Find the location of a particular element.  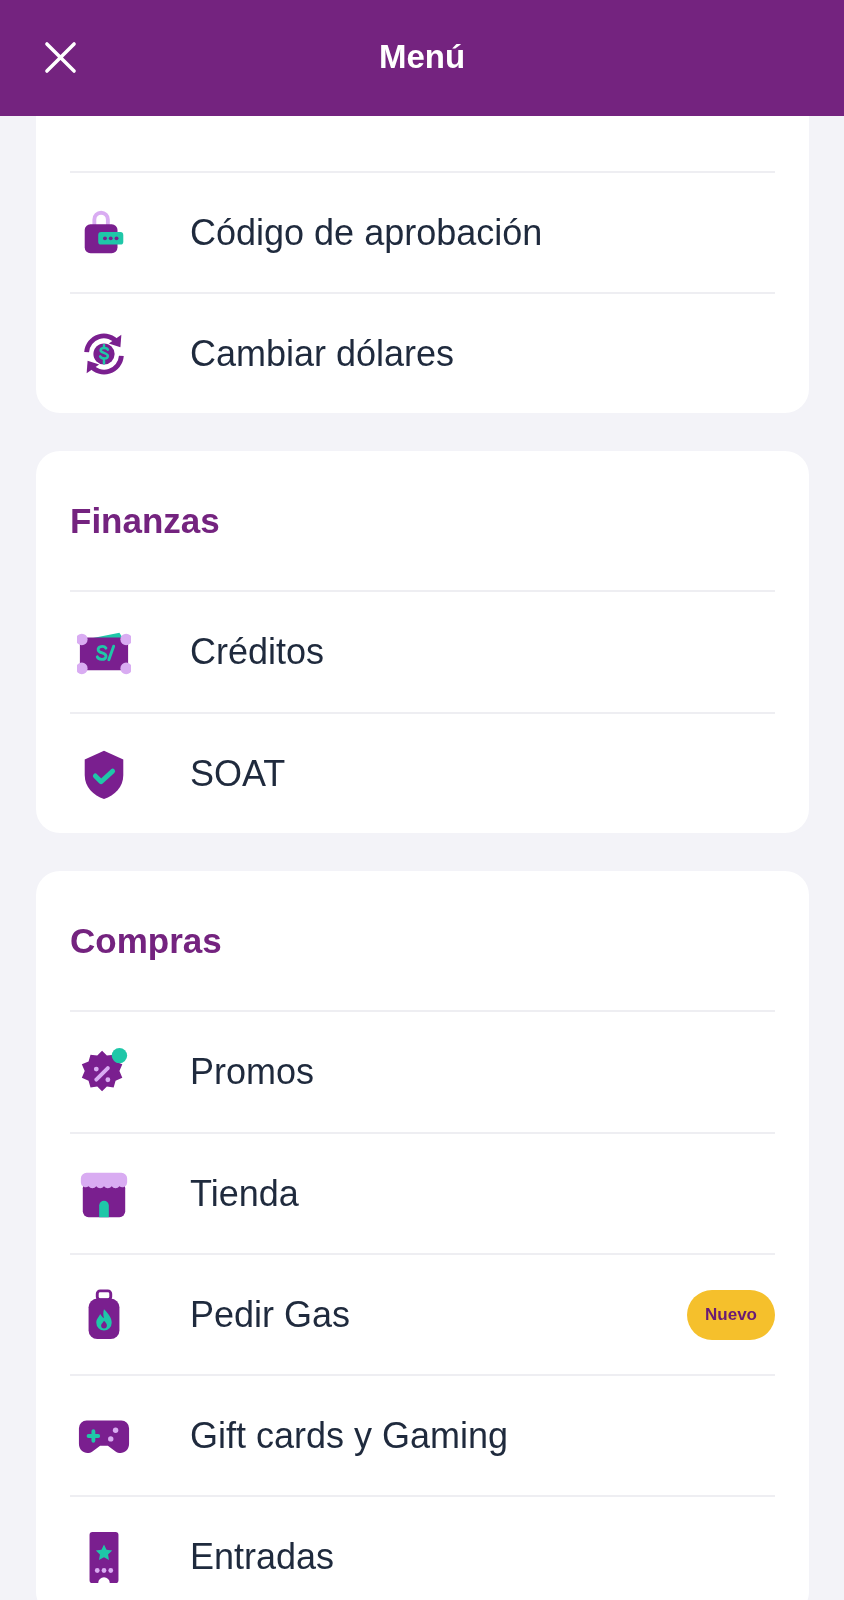

new-badge: Nuevo is located at coordinates (731, 1314).